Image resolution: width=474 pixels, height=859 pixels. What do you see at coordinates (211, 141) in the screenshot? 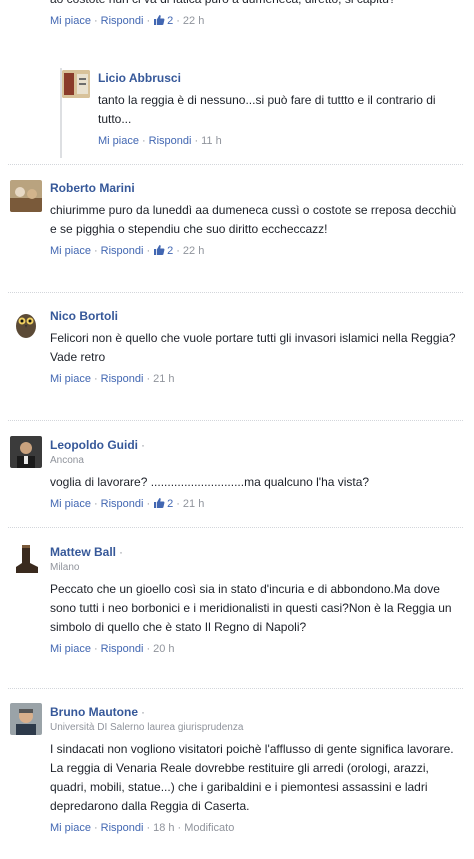
I see `comment-time: 11 h` at bounding box center [211, 141].